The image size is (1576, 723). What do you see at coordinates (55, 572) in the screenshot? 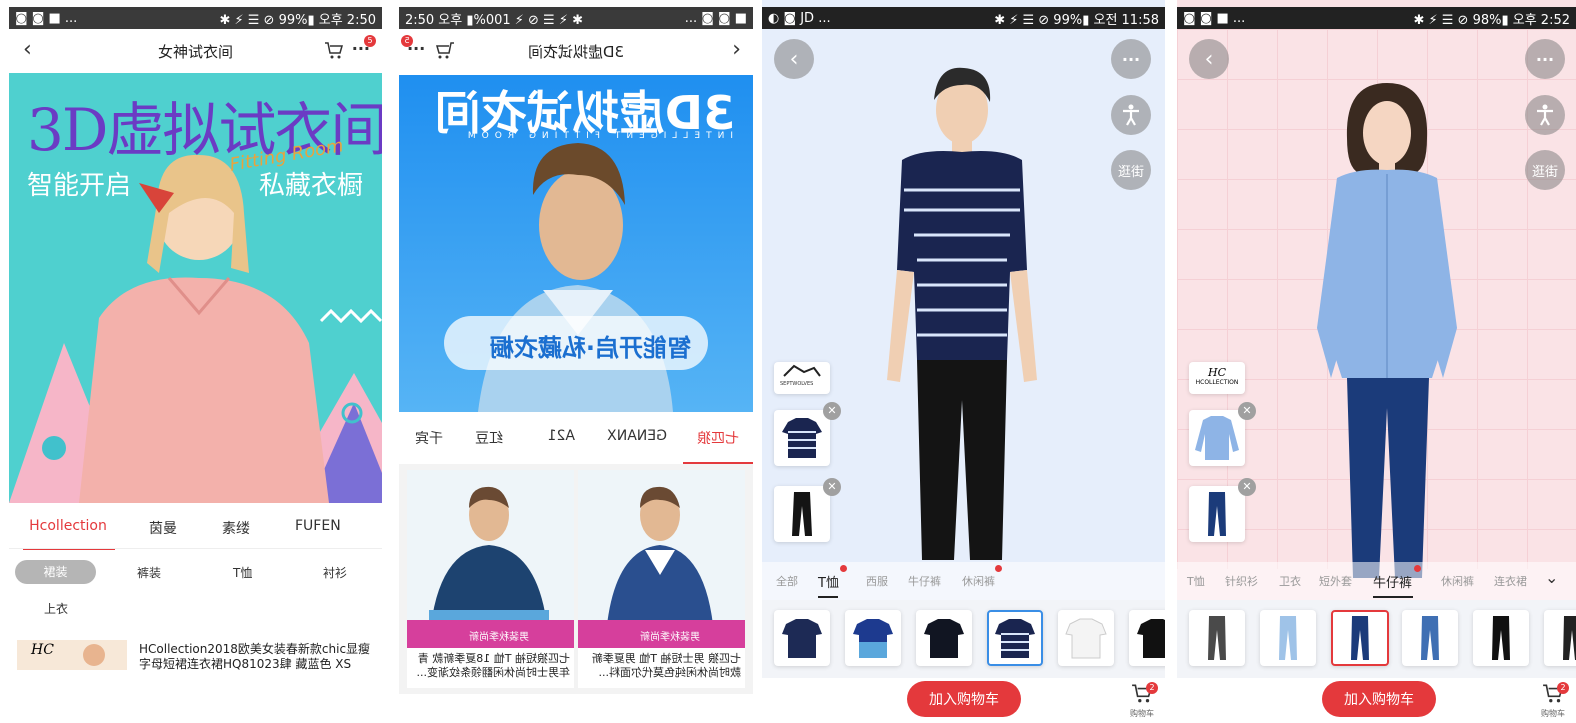
I see `category-chip-dress: 裙装` at bounding box center [55, 572].